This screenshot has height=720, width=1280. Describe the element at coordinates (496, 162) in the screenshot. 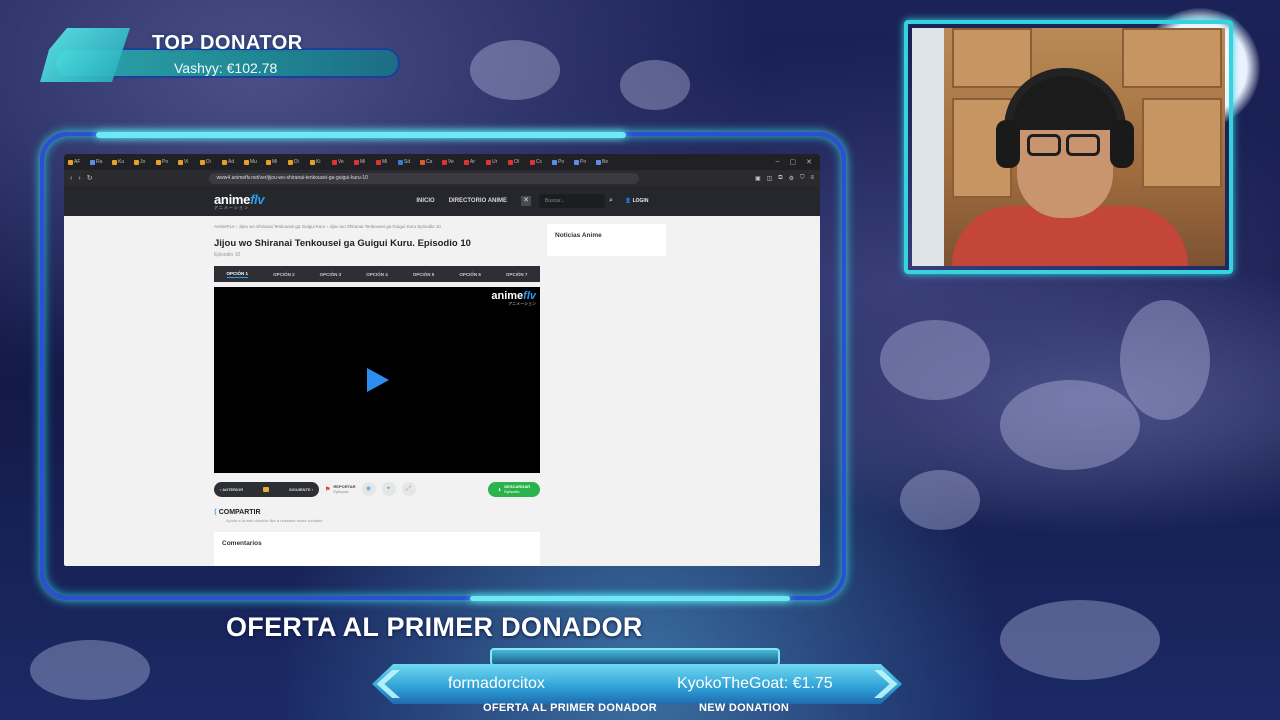

I see `browser-tab: Ur` at that location.